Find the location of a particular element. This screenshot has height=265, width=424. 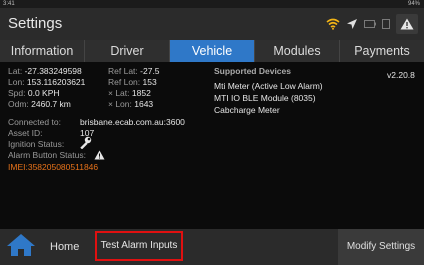

tab-payments: Payments is located at coordinates (382, 51).